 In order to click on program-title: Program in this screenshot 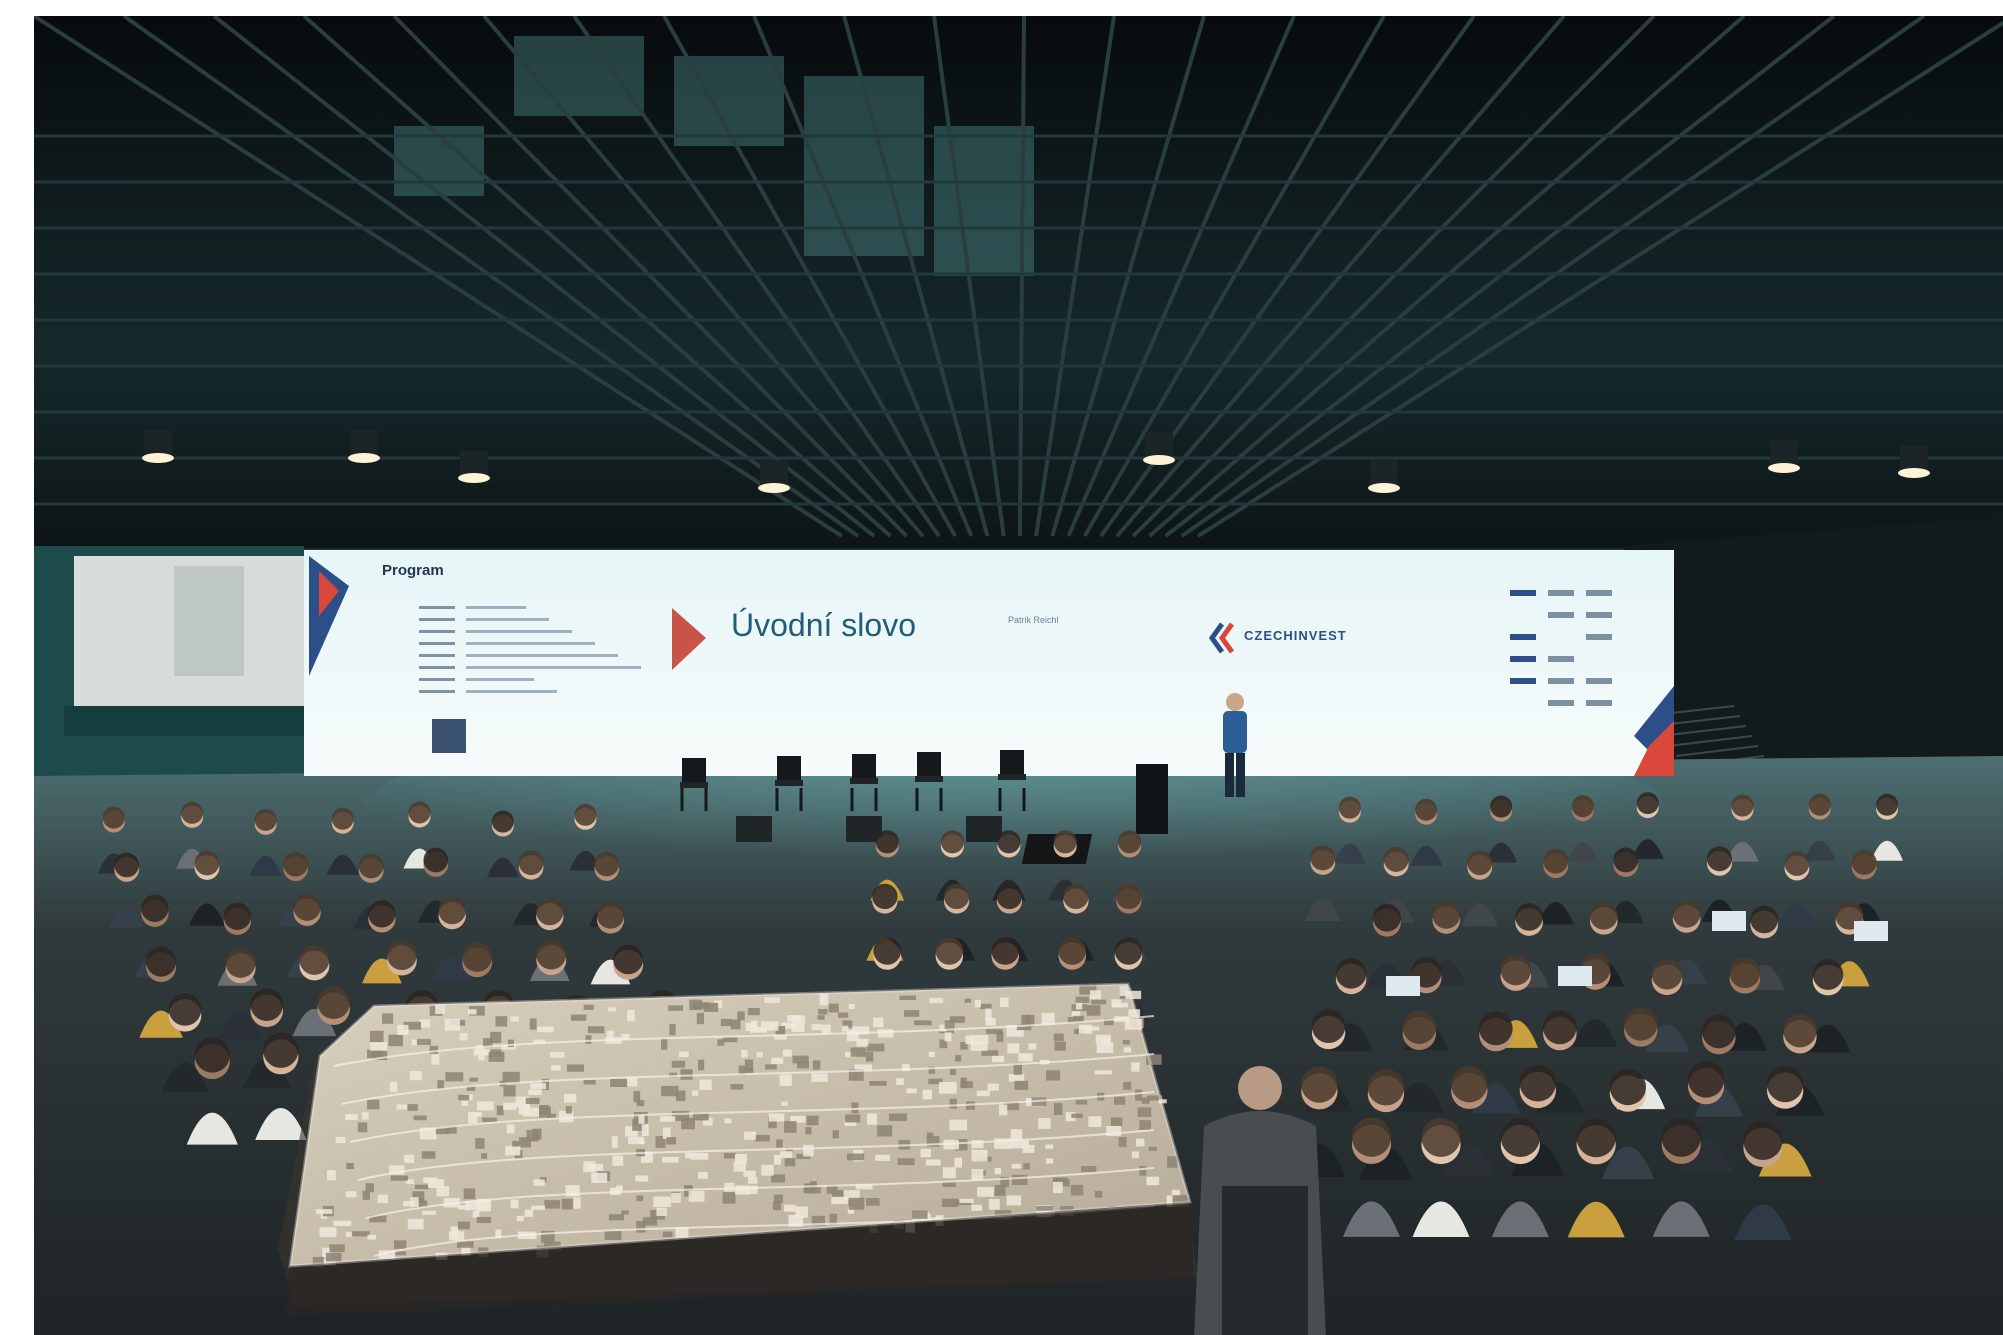, I will do `click(413, 570)`.